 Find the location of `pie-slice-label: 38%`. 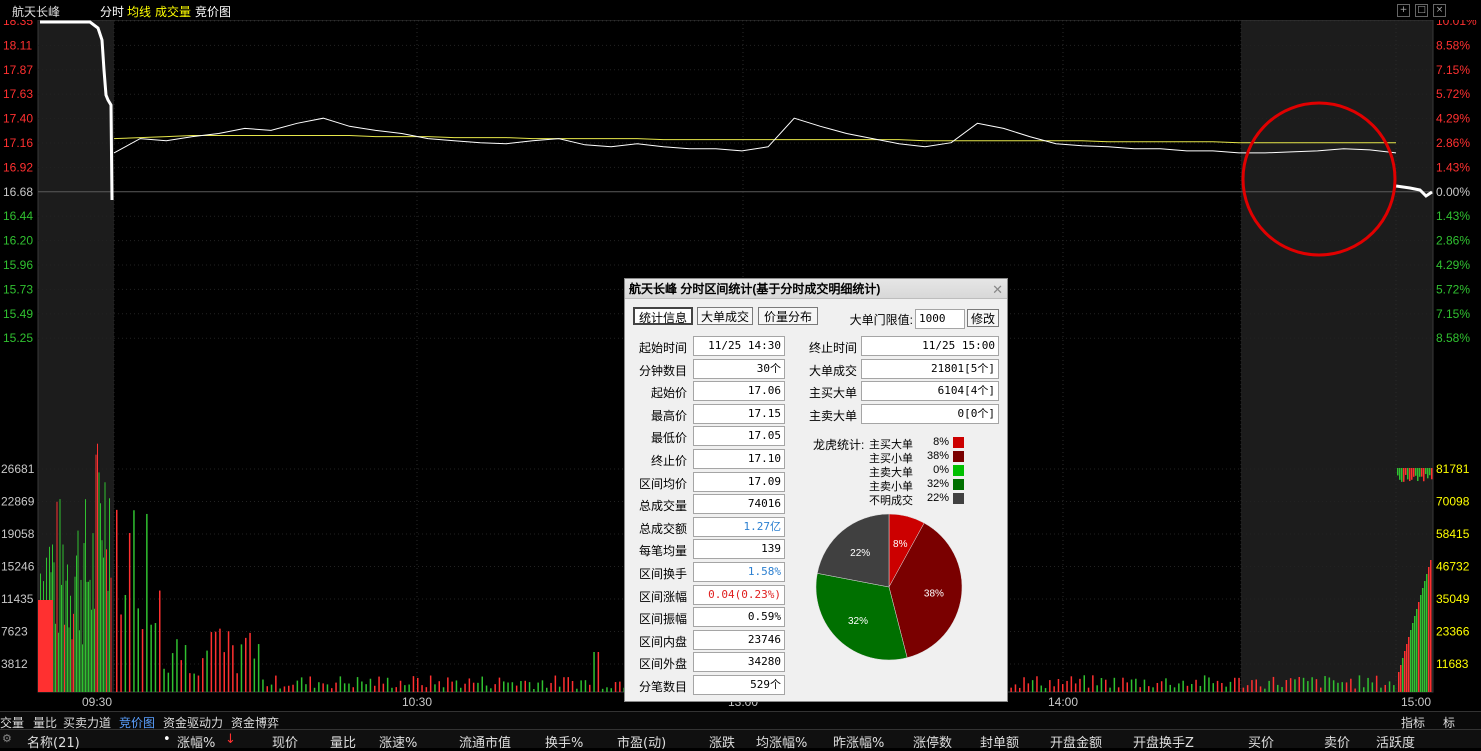

pie-slice-label: 38% is located at coordinates (934, 594).